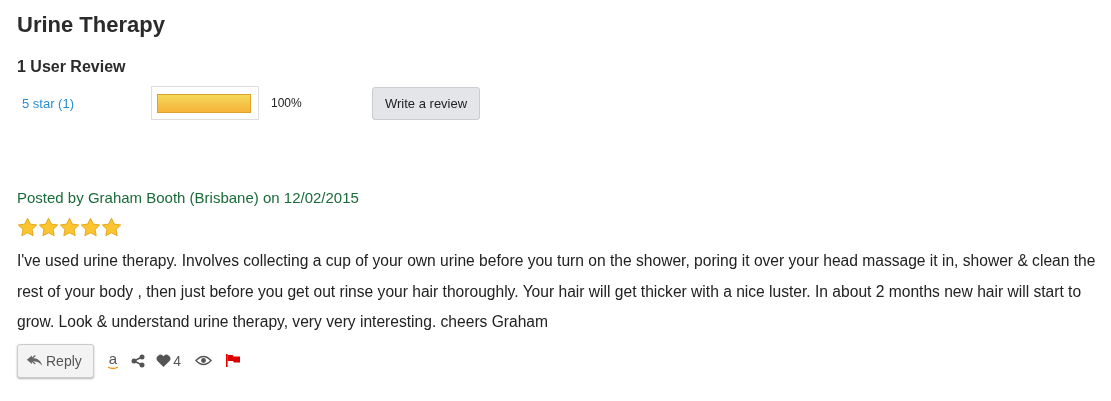 This screenshot has height=401, width=1111. Describe the element at coordinates (188, 198) in the screenshot. I see `review-byline: Posted by Graham Booth (Brisbane) on 12/02/2015` at that location.